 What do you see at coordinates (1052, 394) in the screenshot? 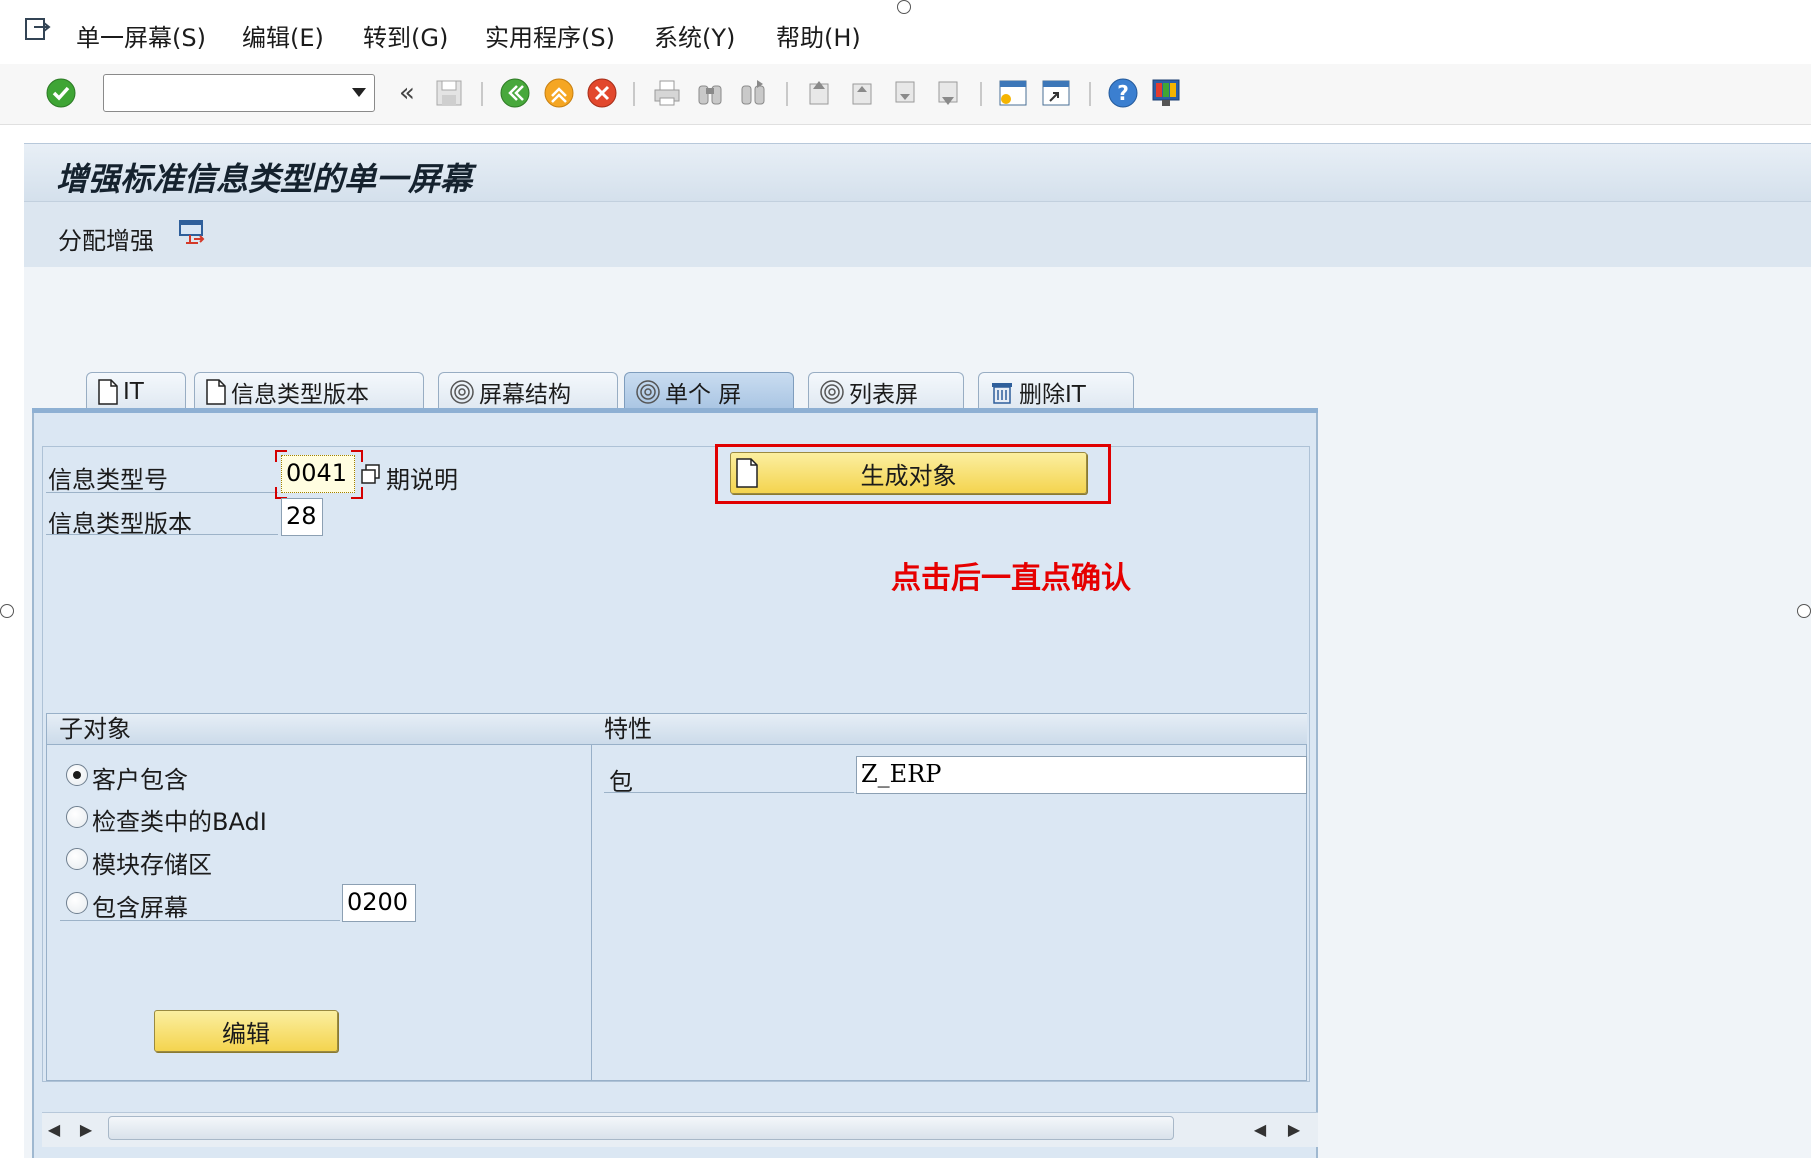
I see `tab-label: 删除IT` at bounding box center [1052, 394].